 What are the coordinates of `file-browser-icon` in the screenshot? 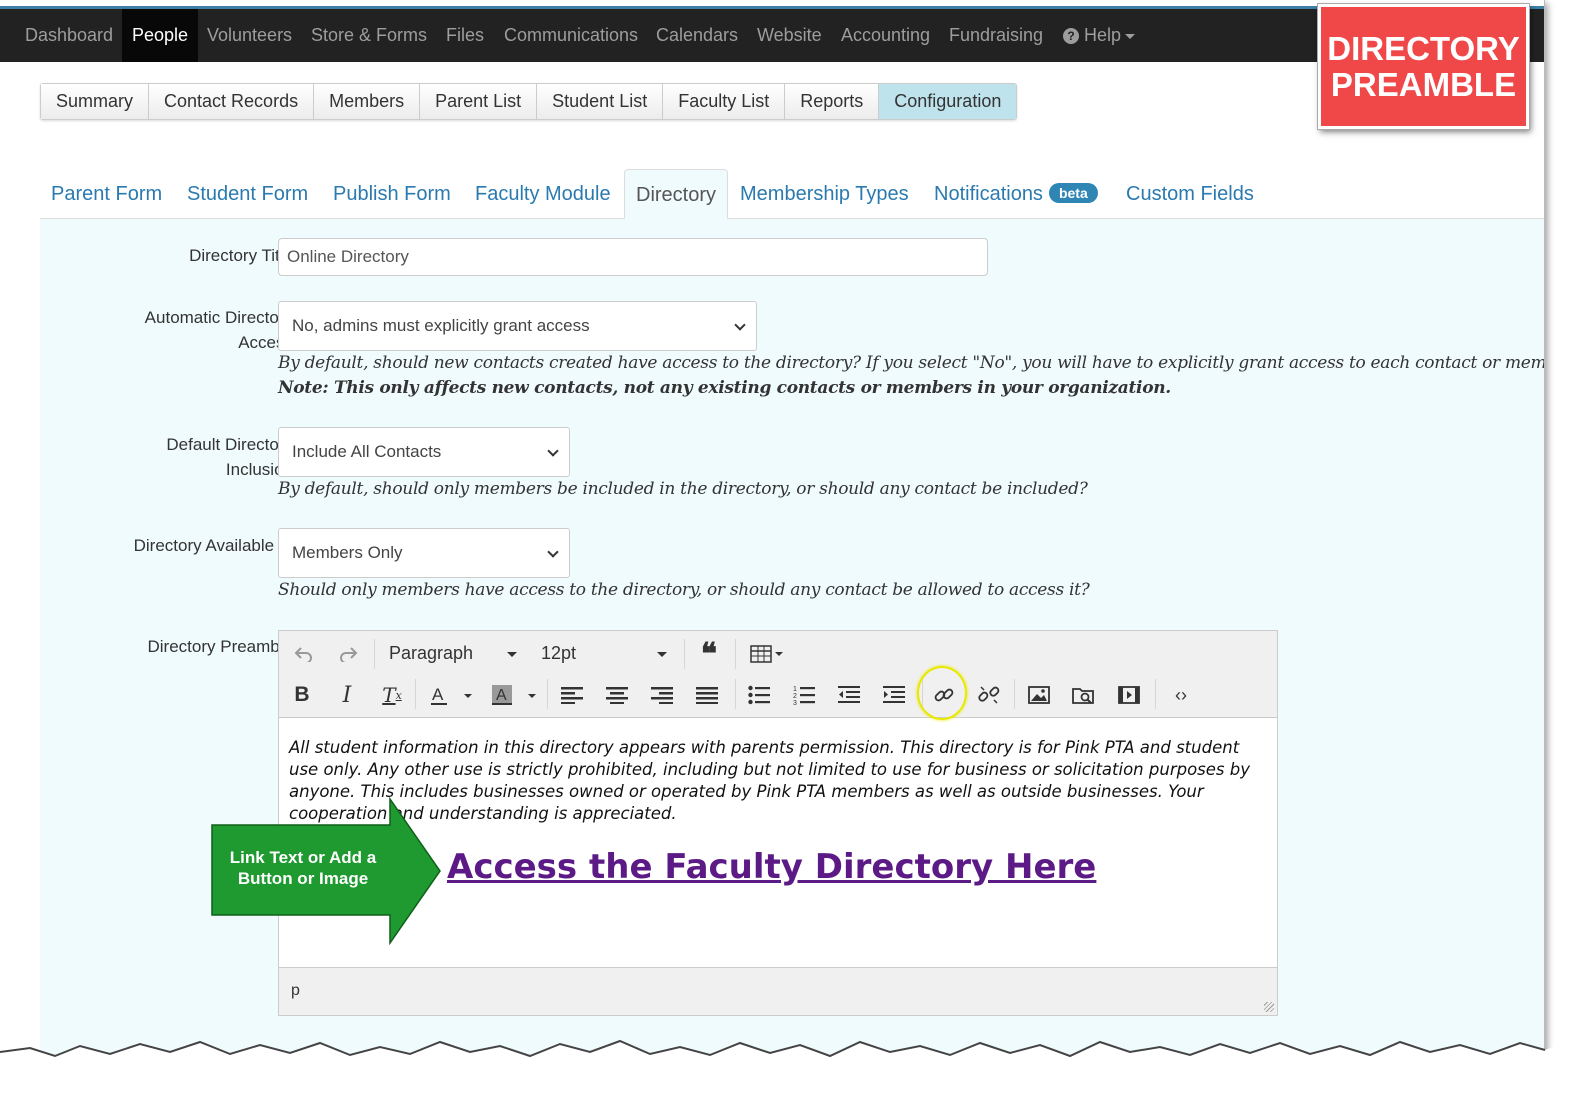 It's located at (1084, 695).